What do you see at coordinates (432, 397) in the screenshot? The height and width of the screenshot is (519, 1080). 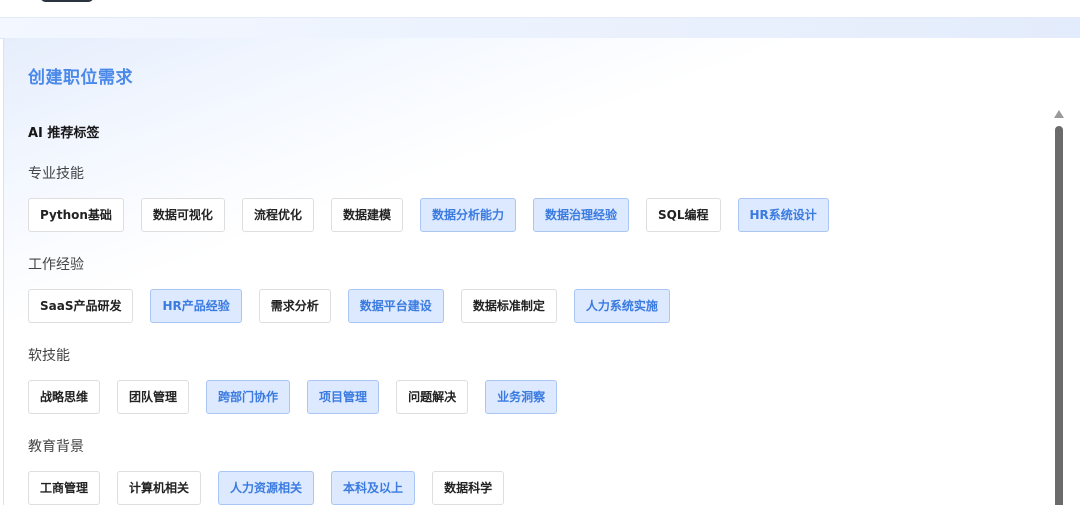 I see `tag-chip: 问题解决` at bounding box center [432, 397].